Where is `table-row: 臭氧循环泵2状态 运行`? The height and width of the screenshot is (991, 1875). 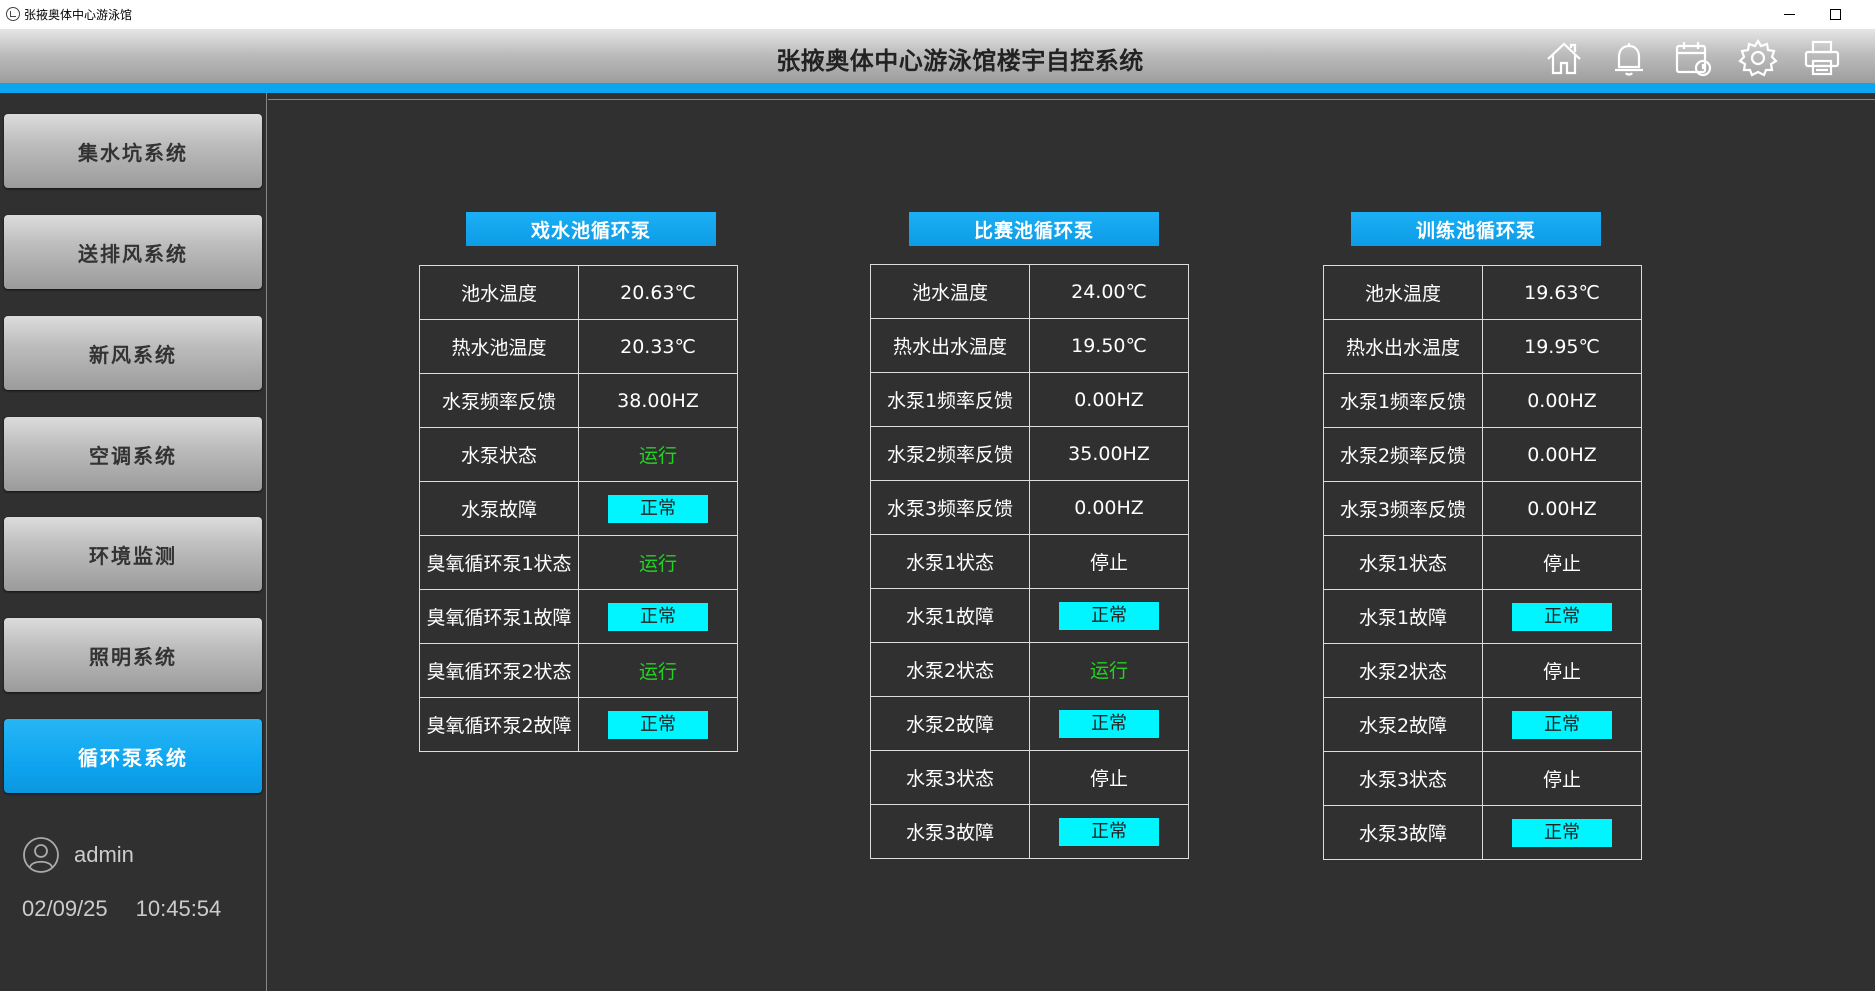 table-row: 臭氧循环泵2状态 运行 is located at coordinates (578, 670).